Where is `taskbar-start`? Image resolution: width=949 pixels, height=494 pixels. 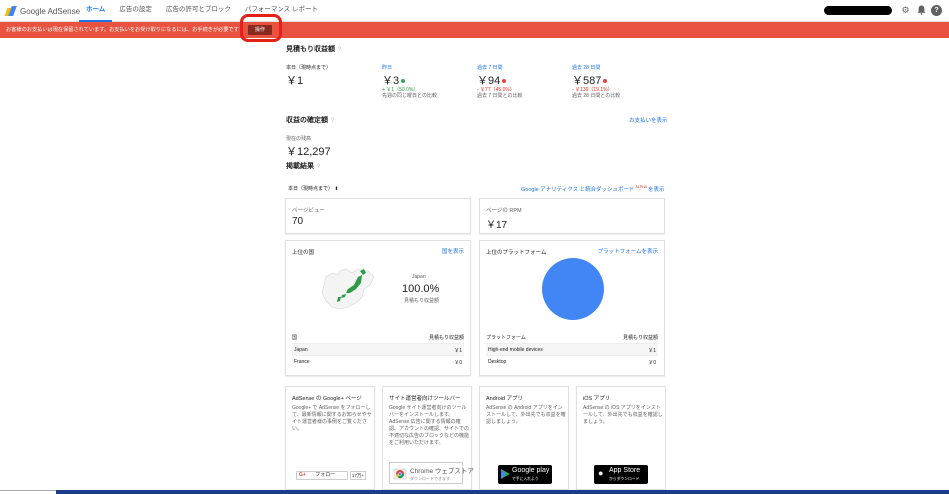 taskbar-start is located at coordinates (28, 492).